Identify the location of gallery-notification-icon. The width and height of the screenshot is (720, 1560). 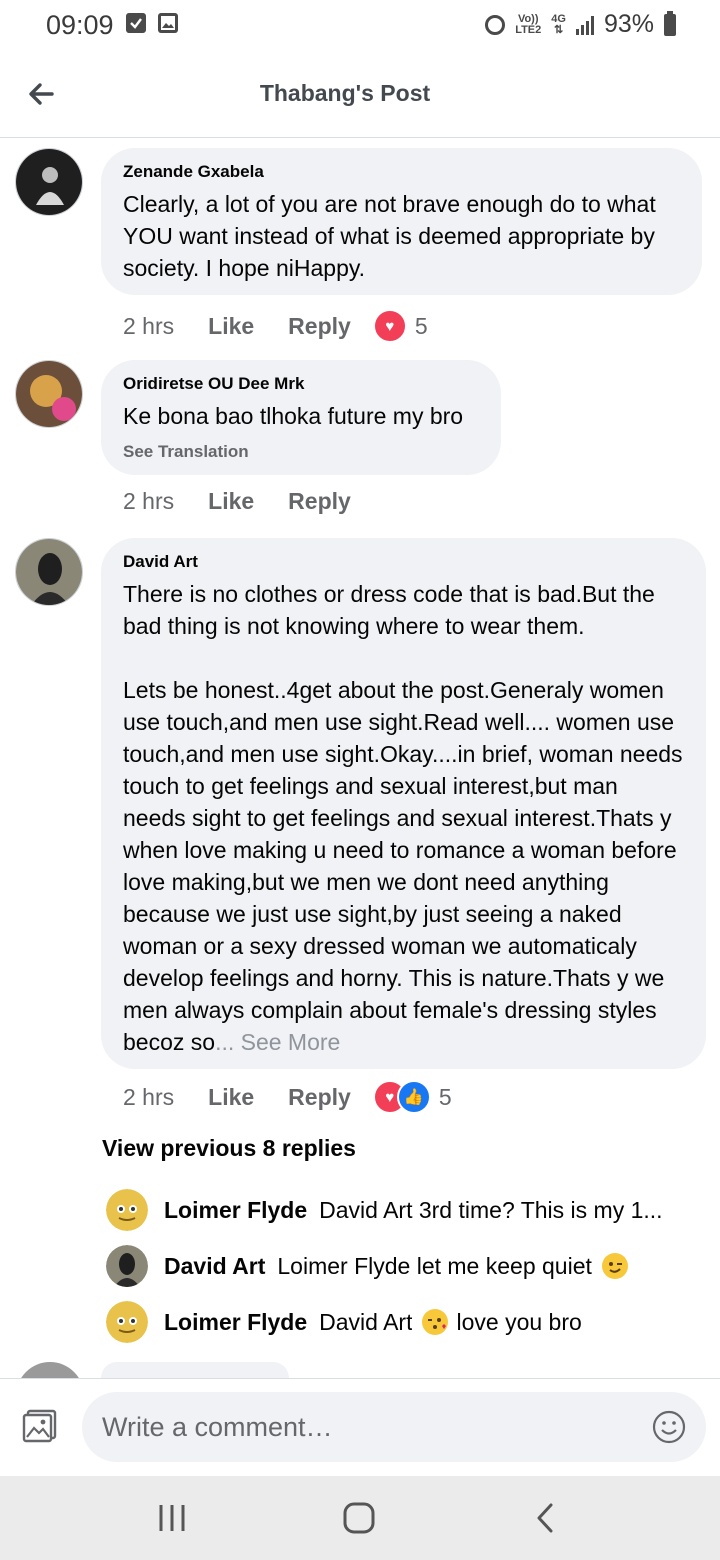
(168, 23).